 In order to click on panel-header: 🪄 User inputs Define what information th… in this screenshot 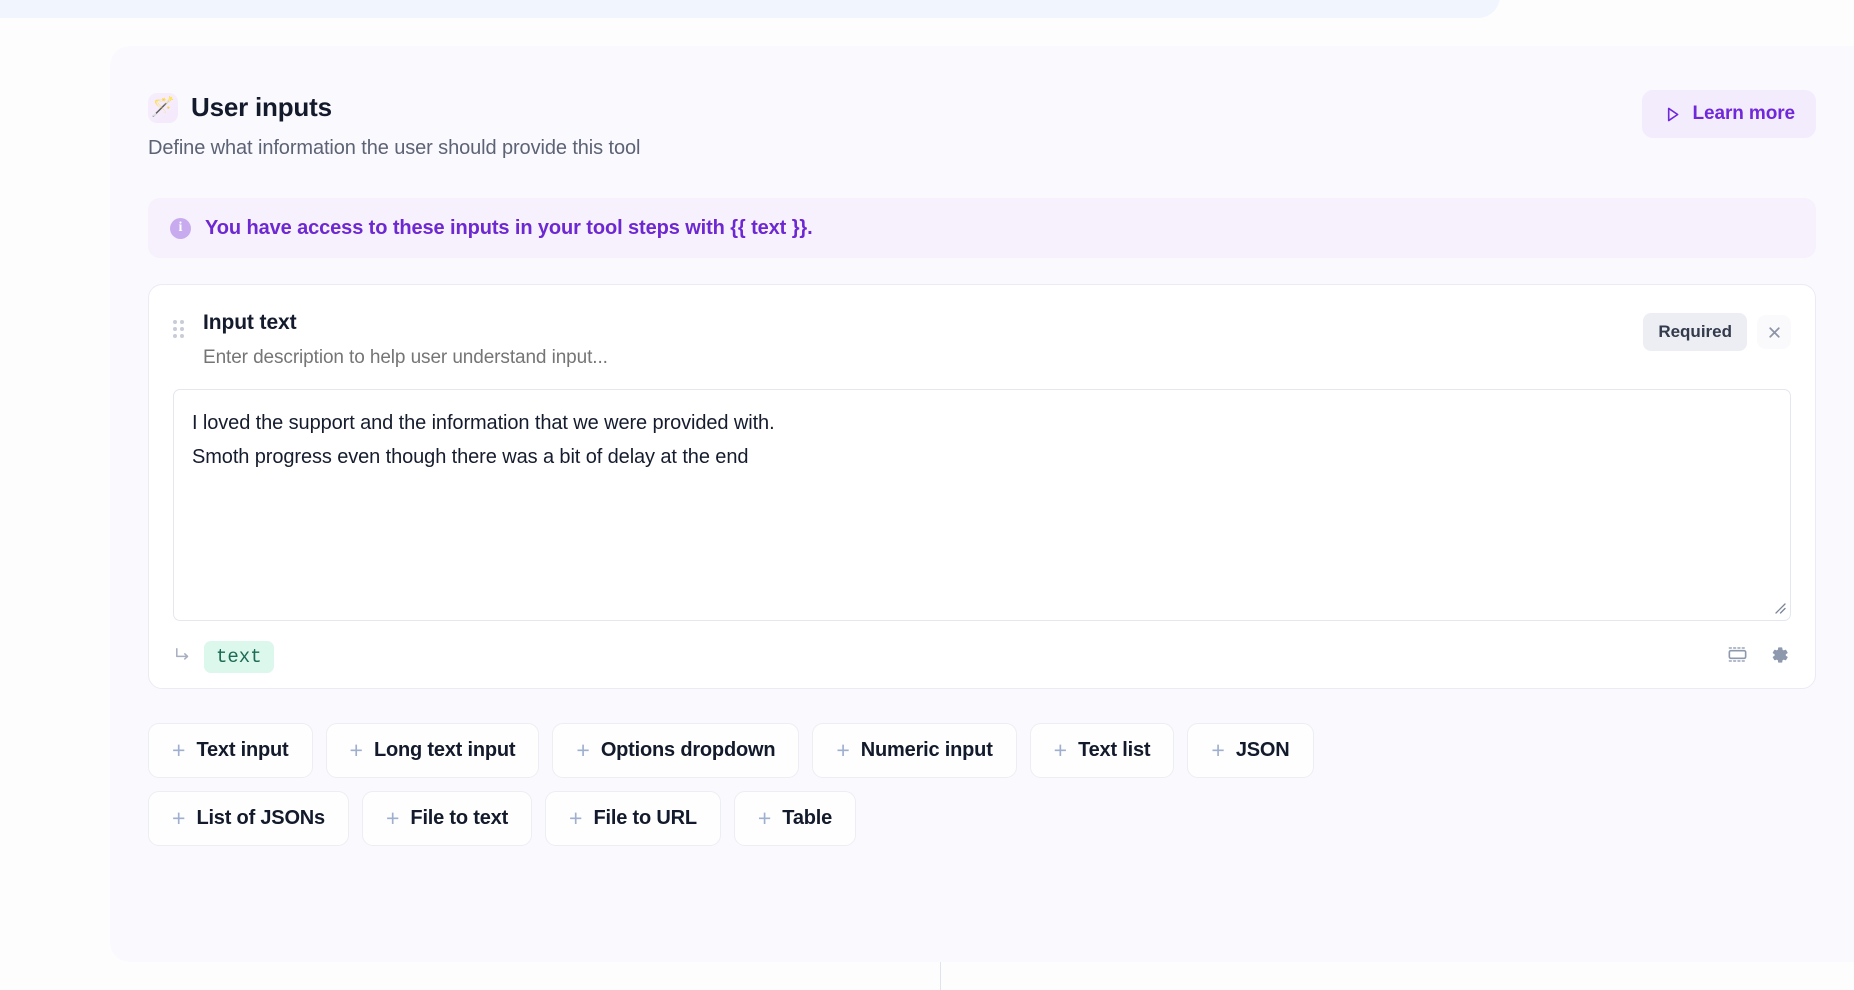, I will do `click(982, 125)`.